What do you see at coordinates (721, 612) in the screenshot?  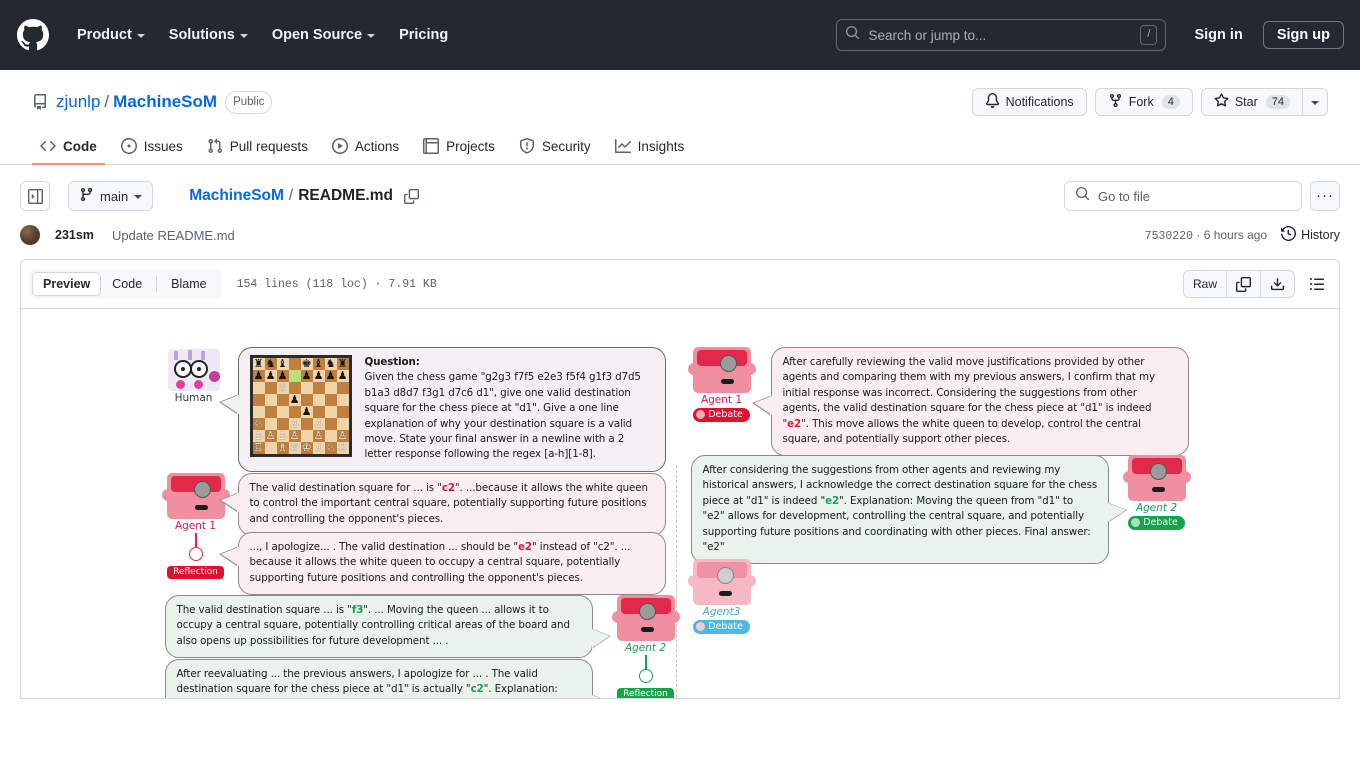 I see `avatar-label: Agent3` at bounding box center [721, 612].